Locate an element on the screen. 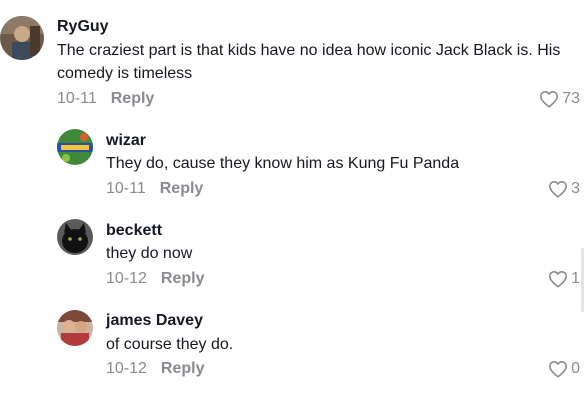 This screenshot has height=404, width=584. avatar-wizar is located at coordinates (75, 147).